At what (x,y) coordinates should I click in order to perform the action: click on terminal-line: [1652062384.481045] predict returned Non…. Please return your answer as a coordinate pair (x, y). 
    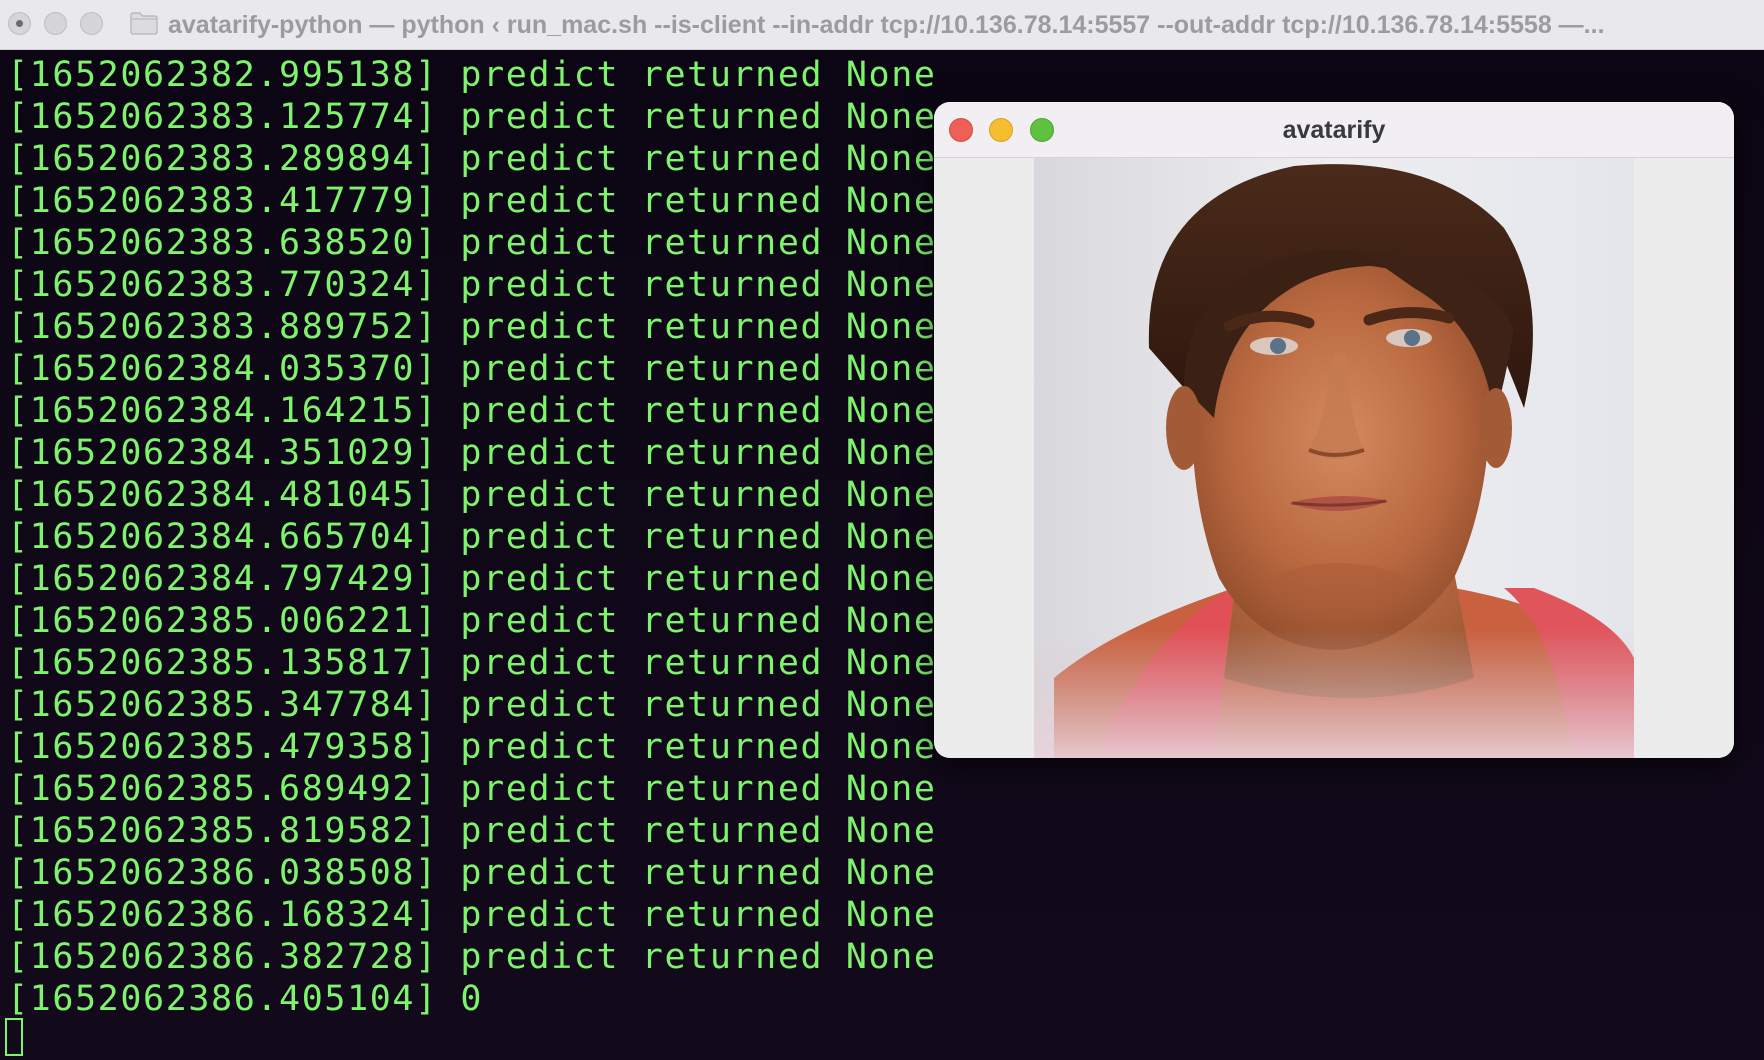
    Looking at the image, I should click on (472, 495).